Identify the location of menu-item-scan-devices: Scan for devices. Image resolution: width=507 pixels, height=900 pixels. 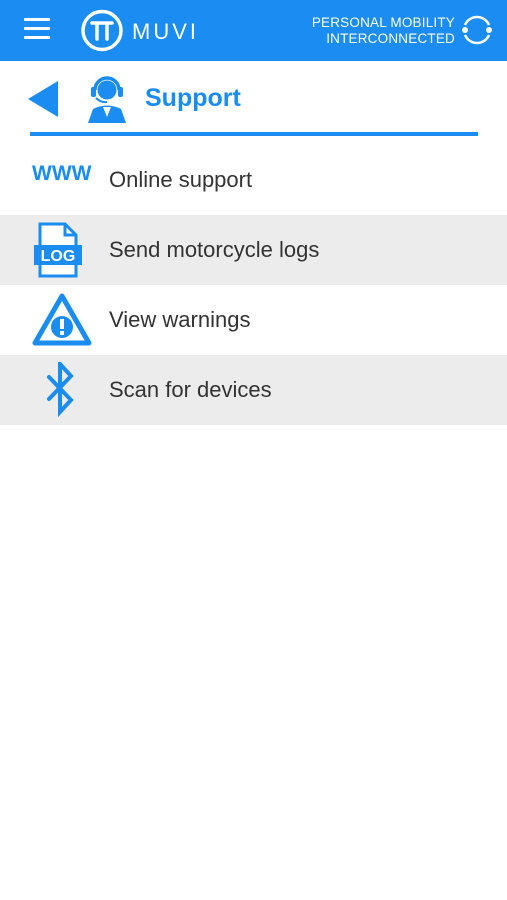
(253, 390).